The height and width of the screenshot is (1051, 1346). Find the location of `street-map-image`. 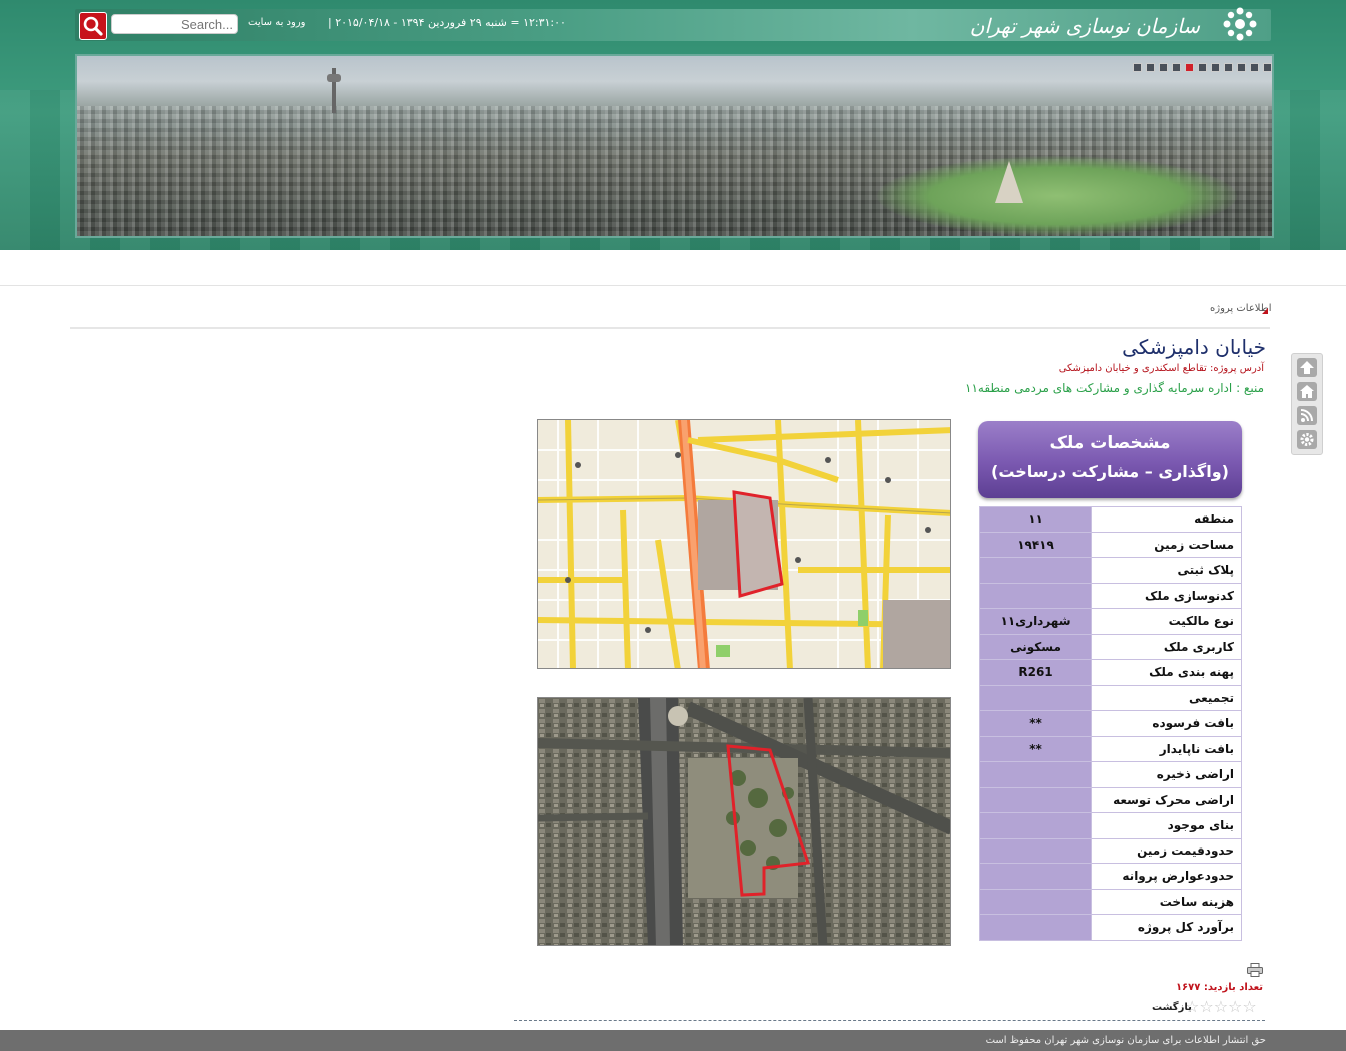

street-map-image is located at coordinates (744, 544).